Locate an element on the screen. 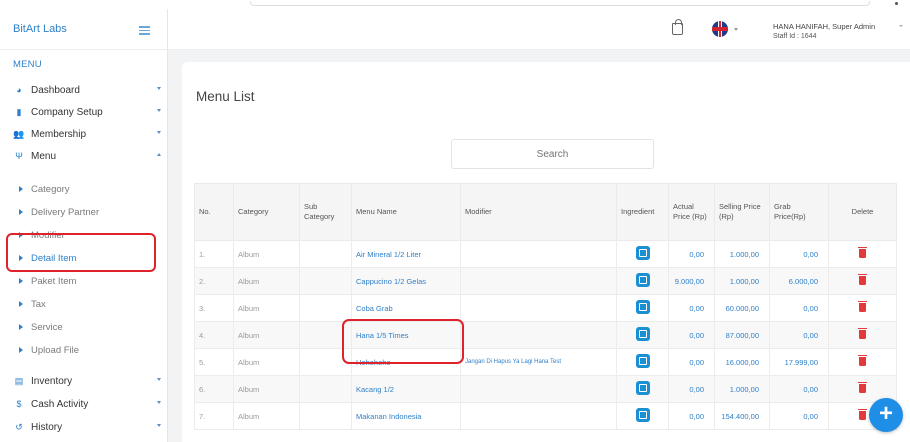 The image size is (910, 442). history-icon: ↺ is located at coordinates (19, 426).